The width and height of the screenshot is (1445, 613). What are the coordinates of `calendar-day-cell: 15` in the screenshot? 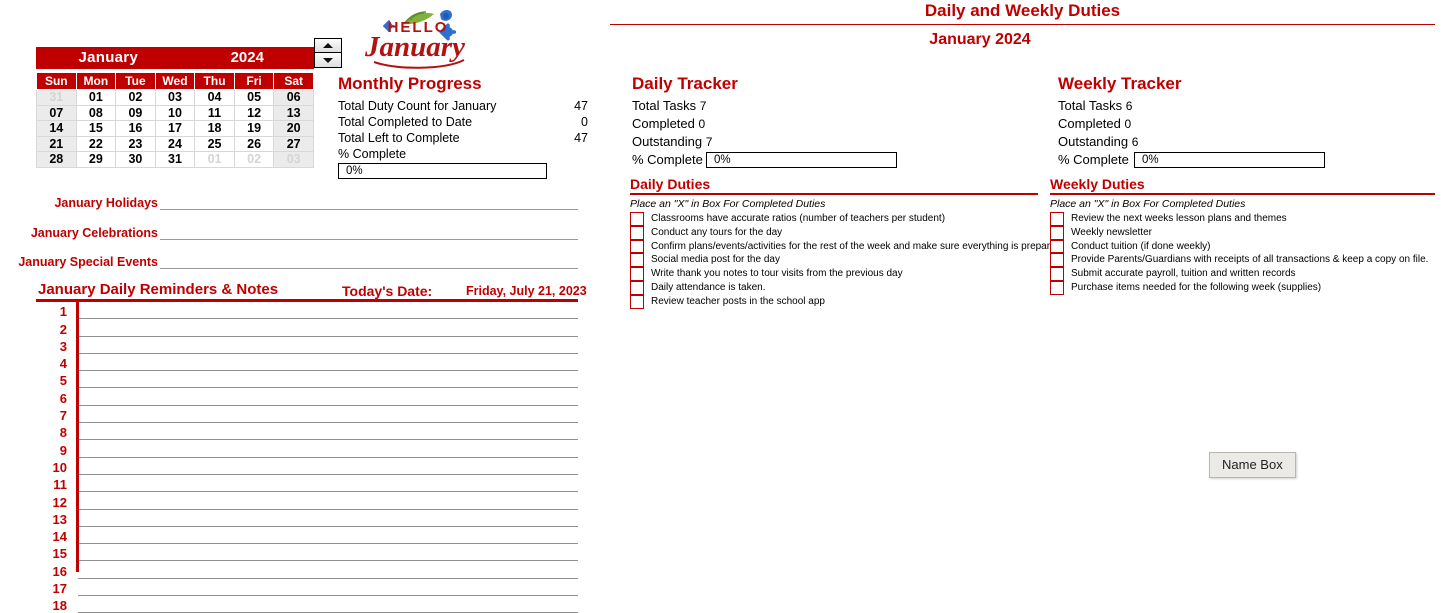 It's located at (96, 128).